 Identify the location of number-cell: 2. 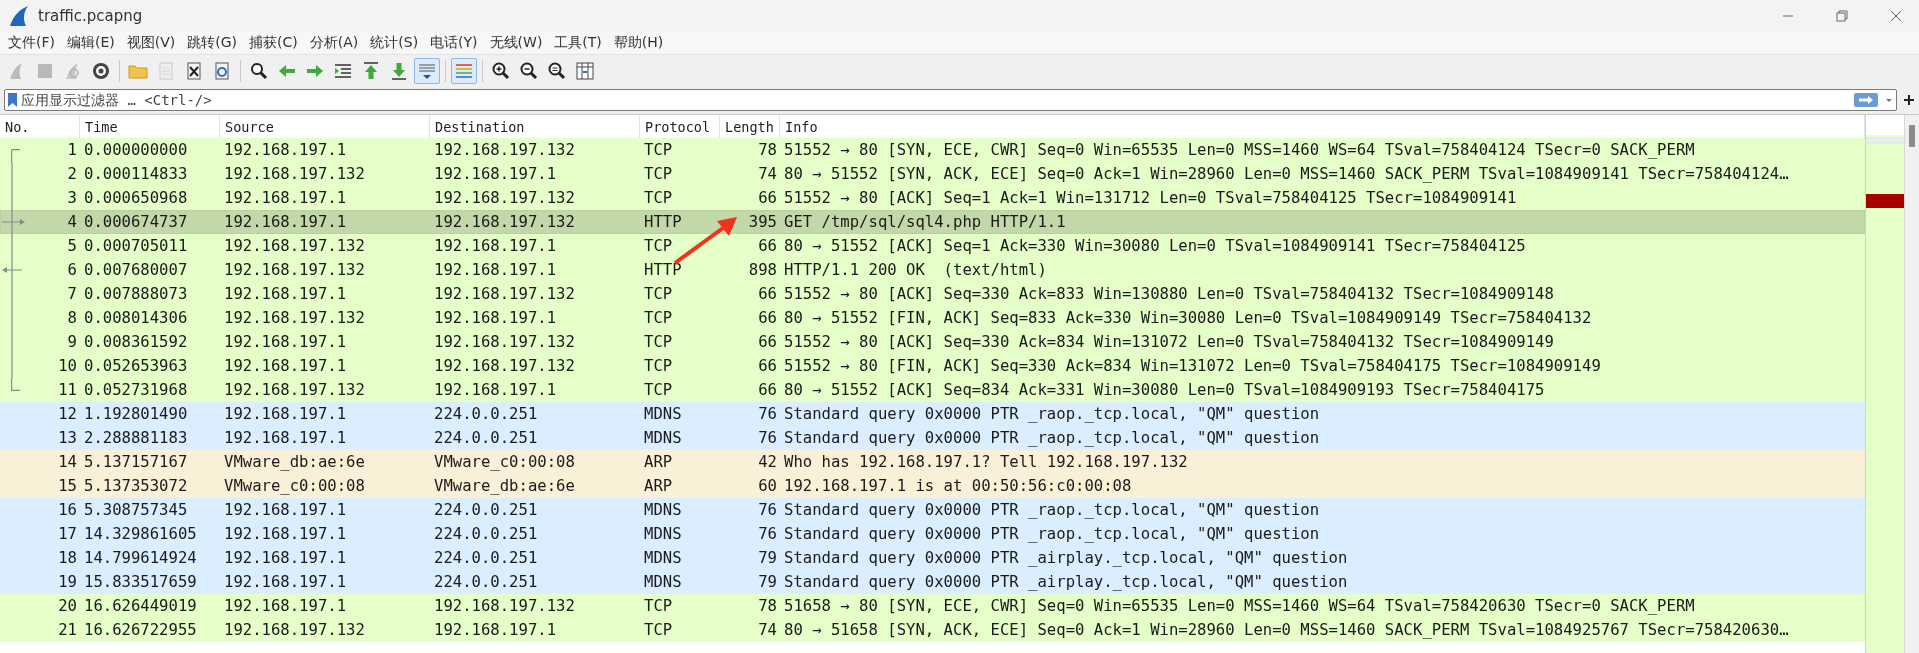
(72, 174).